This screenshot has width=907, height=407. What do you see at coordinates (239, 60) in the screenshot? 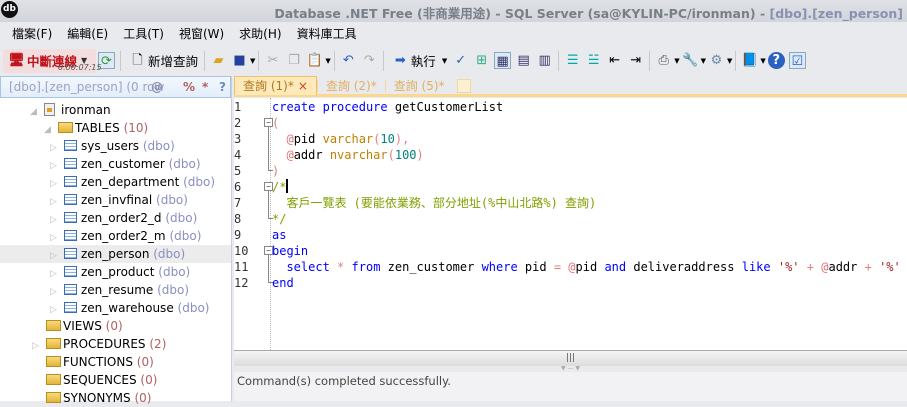
I see `save-icon: ■` at bounding box center [239, 60].